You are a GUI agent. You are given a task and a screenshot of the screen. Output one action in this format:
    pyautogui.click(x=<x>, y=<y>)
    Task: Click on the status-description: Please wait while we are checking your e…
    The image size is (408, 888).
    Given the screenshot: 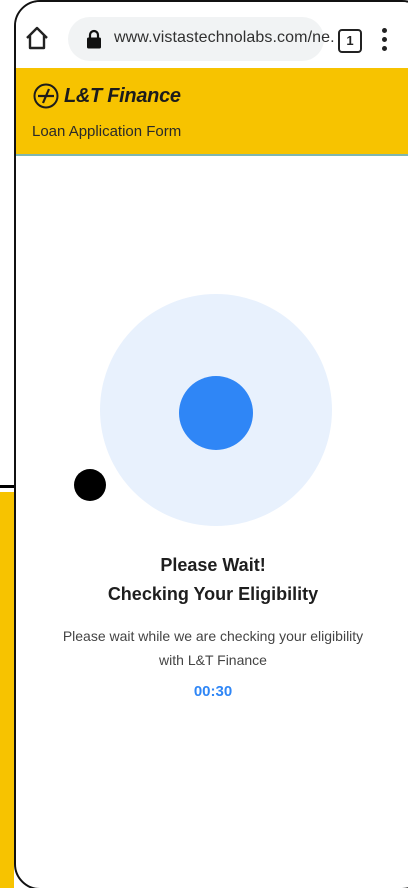 What is the action you would take?
    pyautogui.click(x=213, y=648)
    